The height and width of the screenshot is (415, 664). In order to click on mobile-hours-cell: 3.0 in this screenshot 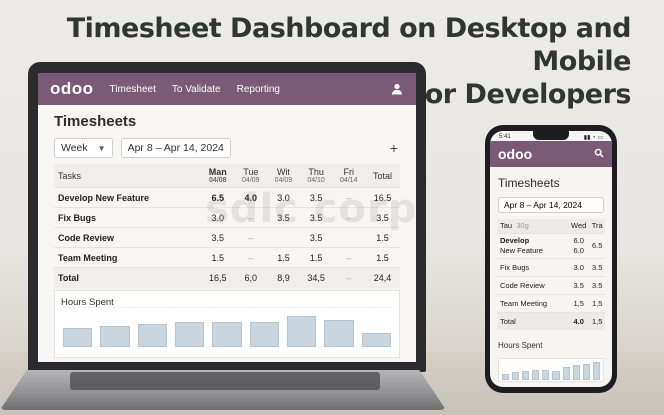, I will do `click(578, 266)`.